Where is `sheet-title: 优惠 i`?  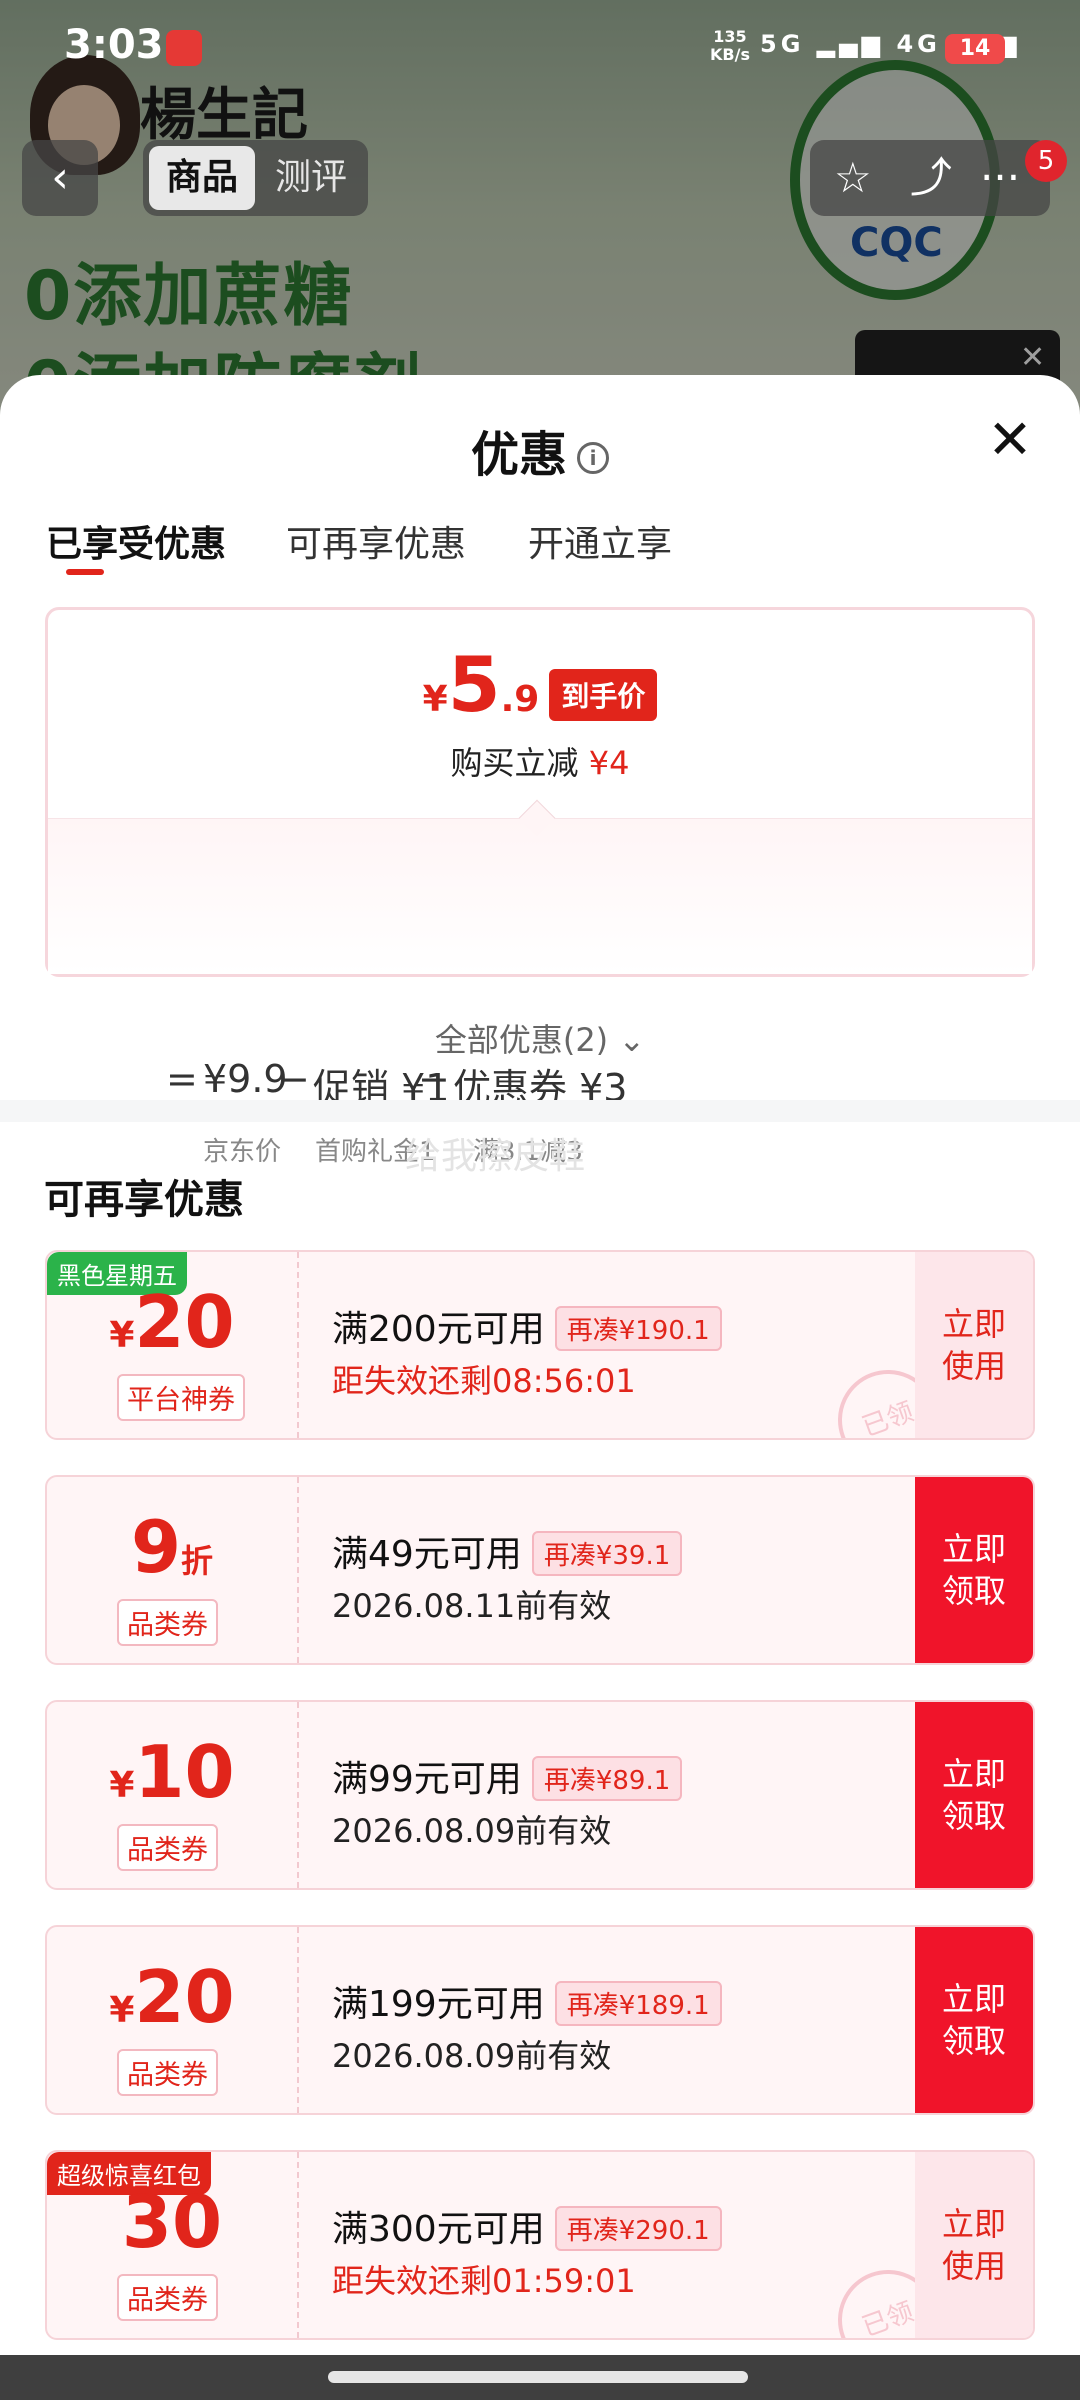 sheet-title: 优惠 i is located at coordinates (540, 450).